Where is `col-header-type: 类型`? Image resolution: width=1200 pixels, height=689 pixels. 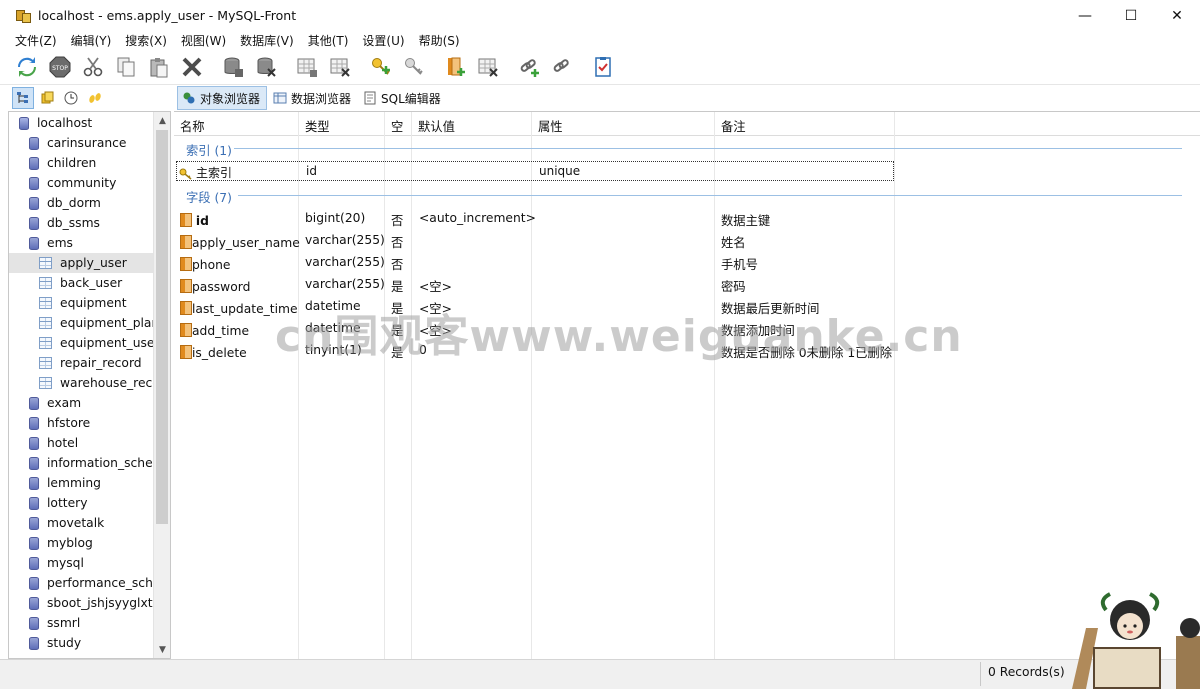 col-header-type: 类型 is located at coordinates (317, 126).